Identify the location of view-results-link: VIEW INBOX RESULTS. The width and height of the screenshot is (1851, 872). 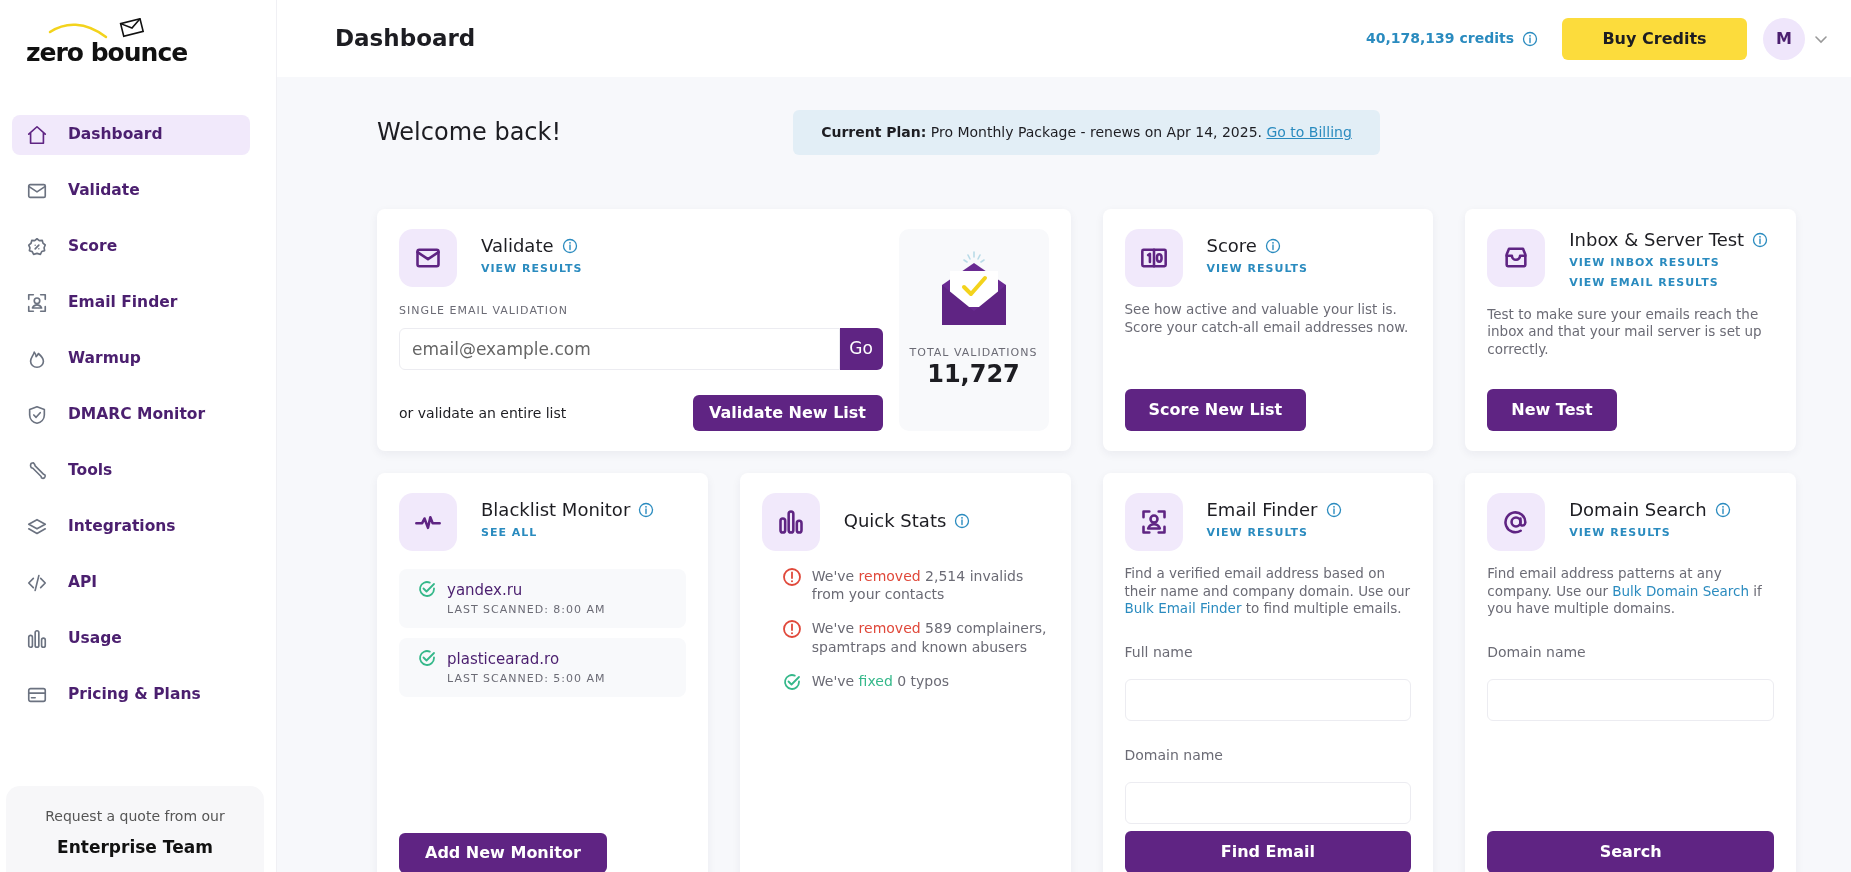
(1669, 263).